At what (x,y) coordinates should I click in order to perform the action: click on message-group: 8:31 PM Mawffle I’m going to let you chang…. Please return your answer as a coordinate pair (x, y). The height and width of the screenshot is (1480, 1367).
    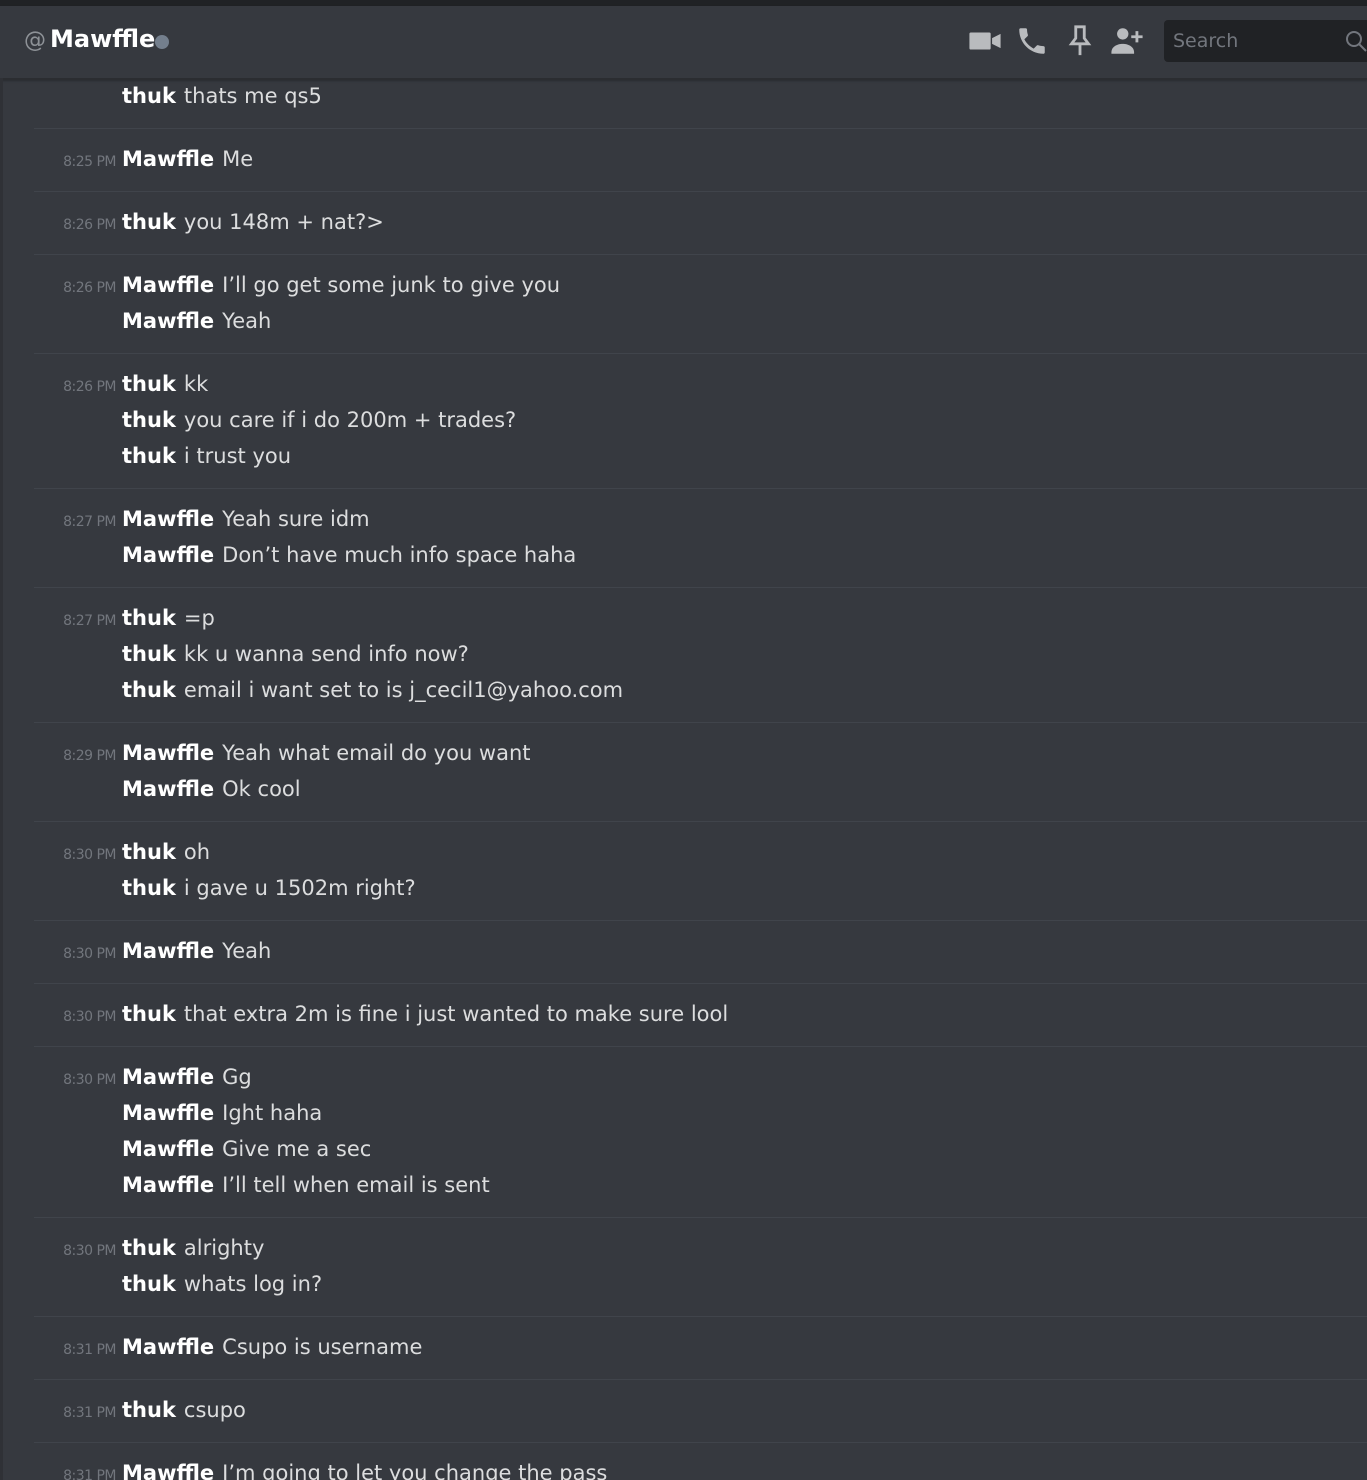
    Looking at the image, I should click on (700, 1461).